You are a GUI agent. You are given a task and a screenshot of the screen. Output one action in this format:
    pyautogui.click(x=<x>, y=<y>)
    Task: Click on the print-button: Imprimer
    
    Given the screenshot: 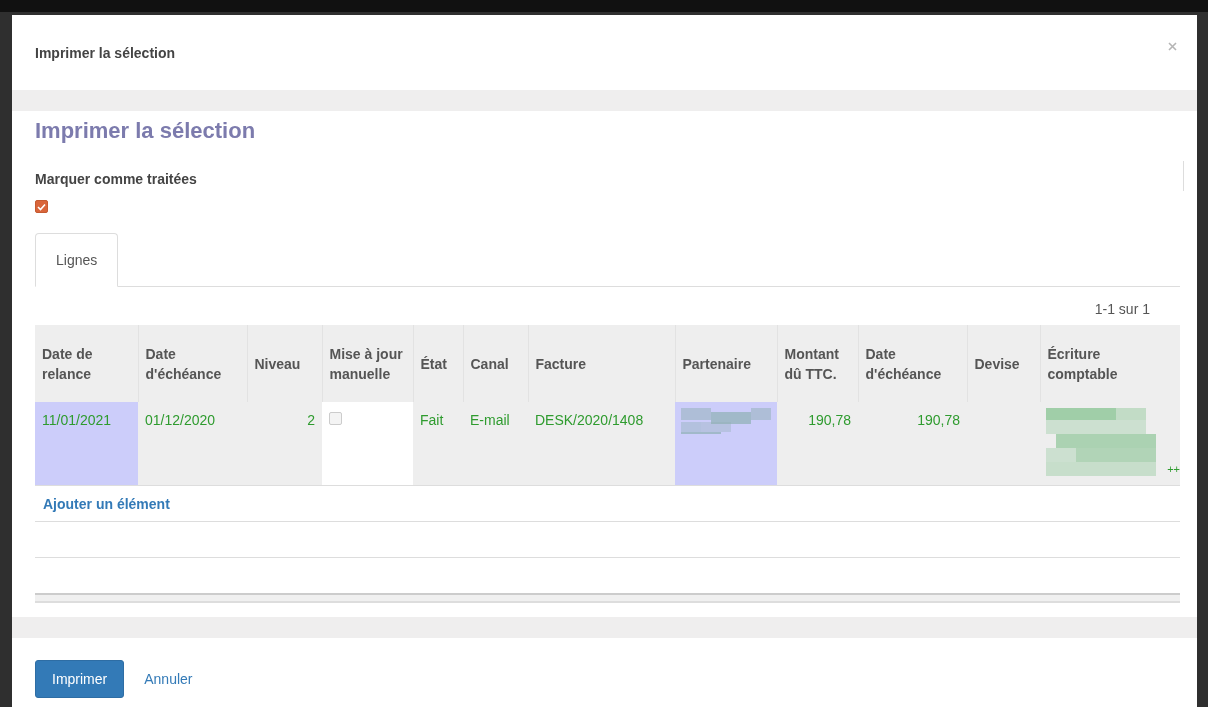 What is the action you would take?
    pyautogui.click(x=80, y=679)
    